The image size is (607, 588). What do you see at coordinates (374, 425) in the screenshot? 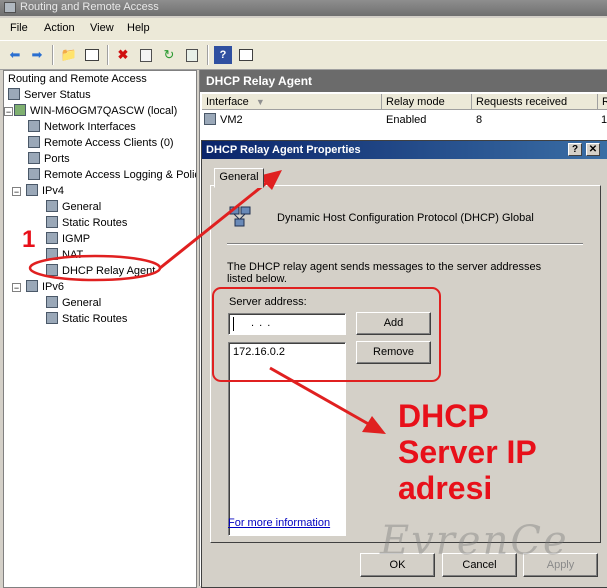
I see `arrow-head` at bounding box center [374, 425].